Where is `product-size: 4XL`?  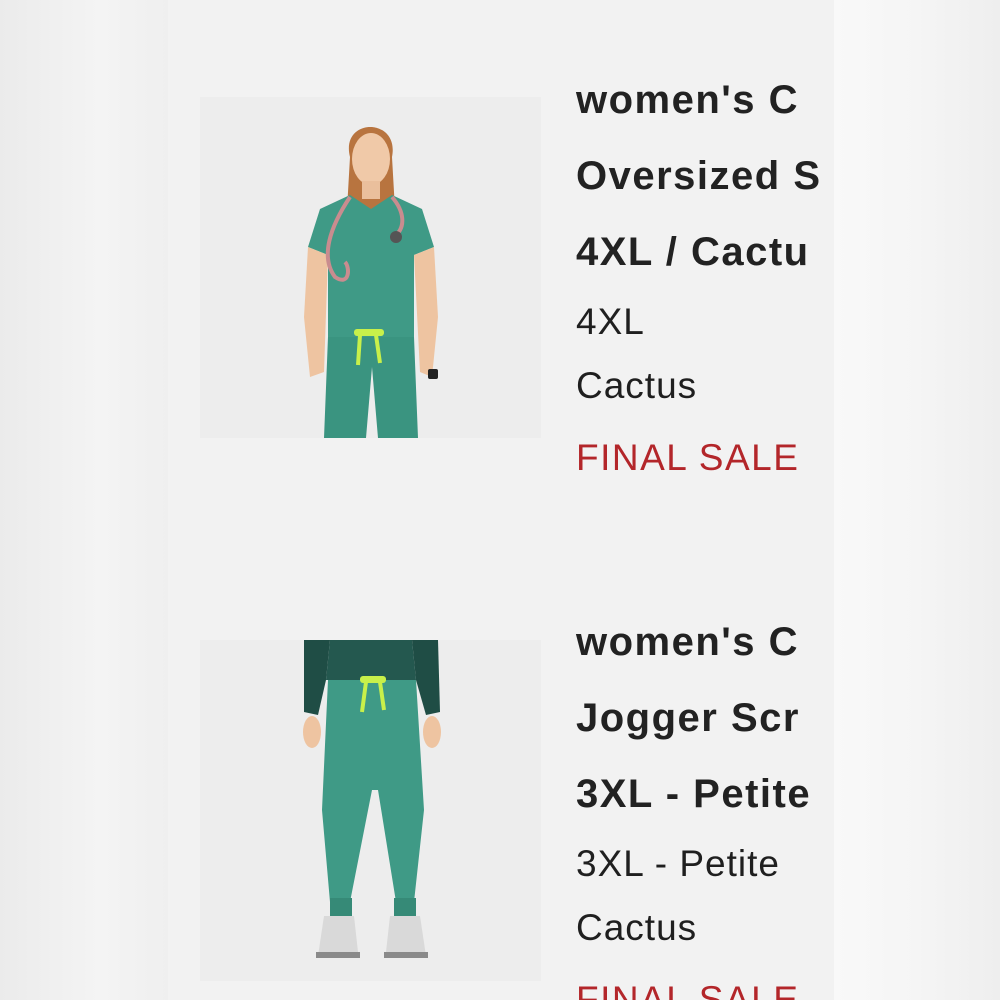 product-size: 4XL is located at coordinates (610, 321).